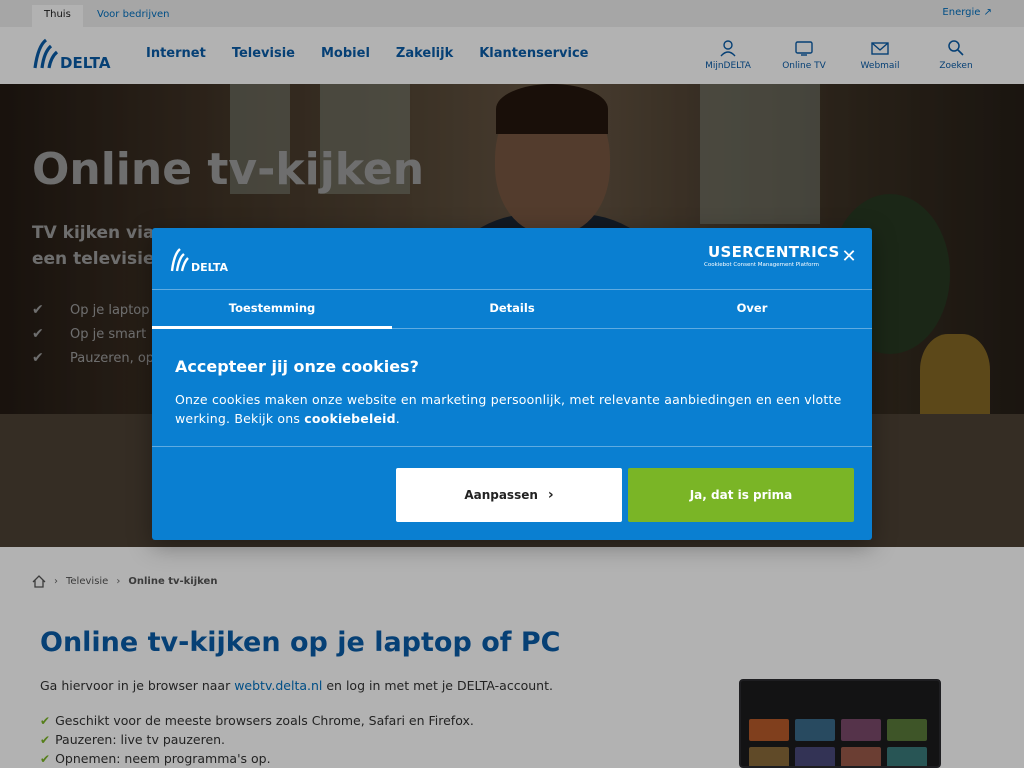  I want to click on accept-button: Ja, dat is prima, so click(741, 495).